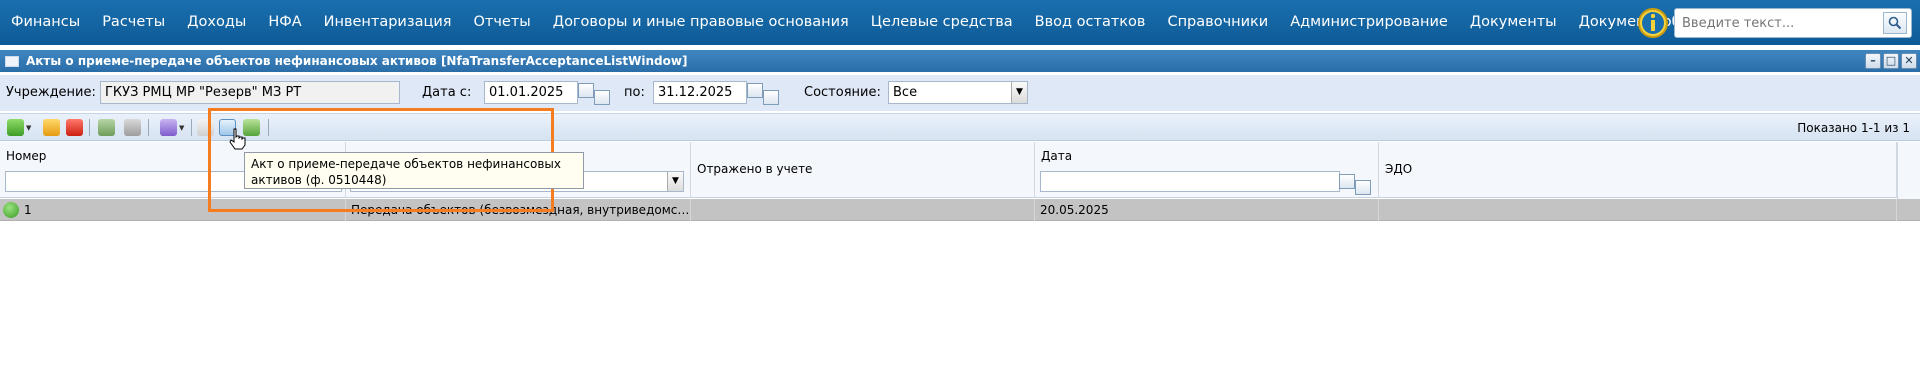 The width and height of the screenshot is (1920, 391). Describe the element at coordinates (51, 127) in the screenshot. I see `edit-icon` at that location.